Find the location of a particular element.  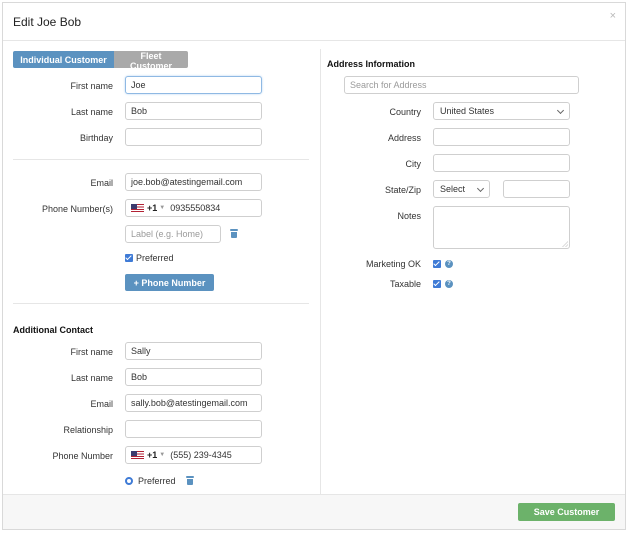

fleet-customer-tab: Fleet Customer is located at coordinates (151, 59).